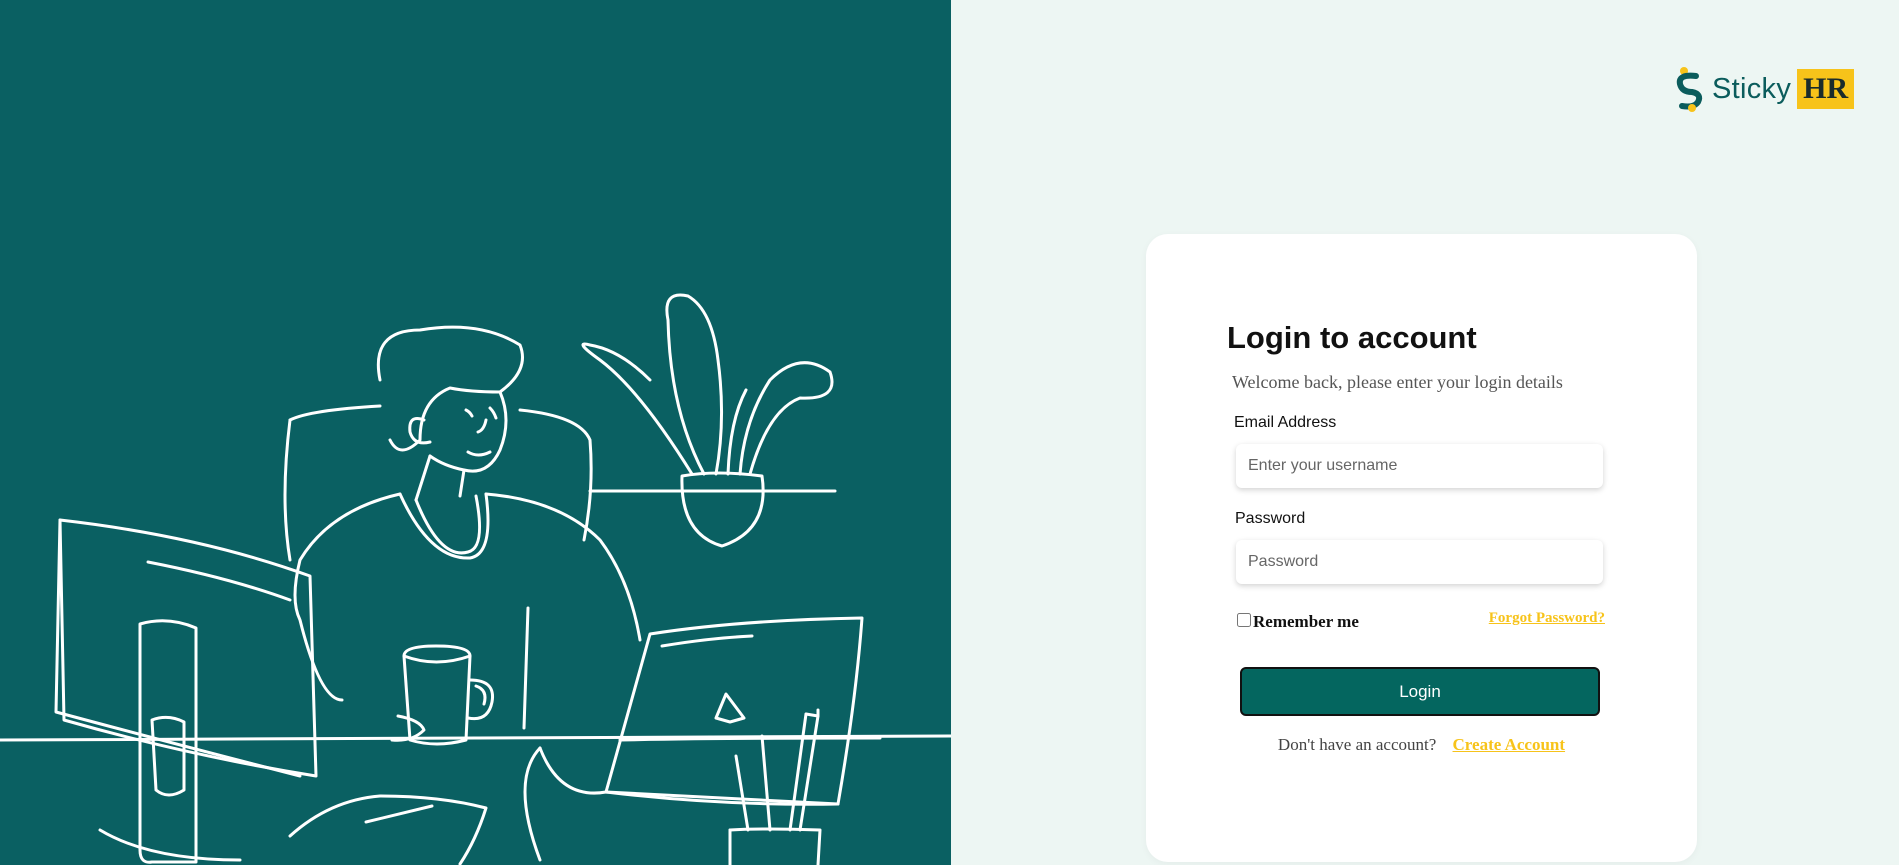 This screenshot has height=865, width=1899. What do you see at coordinates (1244, 620) in the screenshot?
I see `remember-me-checkbox` at bounding box center [1244, 620].